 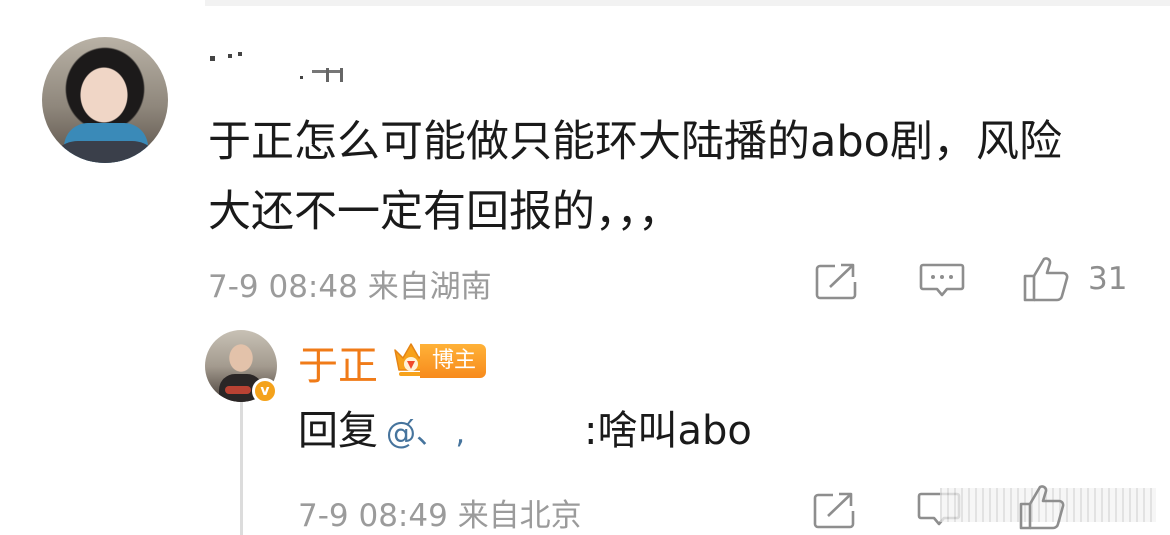 What do you see at coordinates (283, 287) in the screenshot?
I see `comment-time: 7-9 08:48` at bounding box center [283, 287].